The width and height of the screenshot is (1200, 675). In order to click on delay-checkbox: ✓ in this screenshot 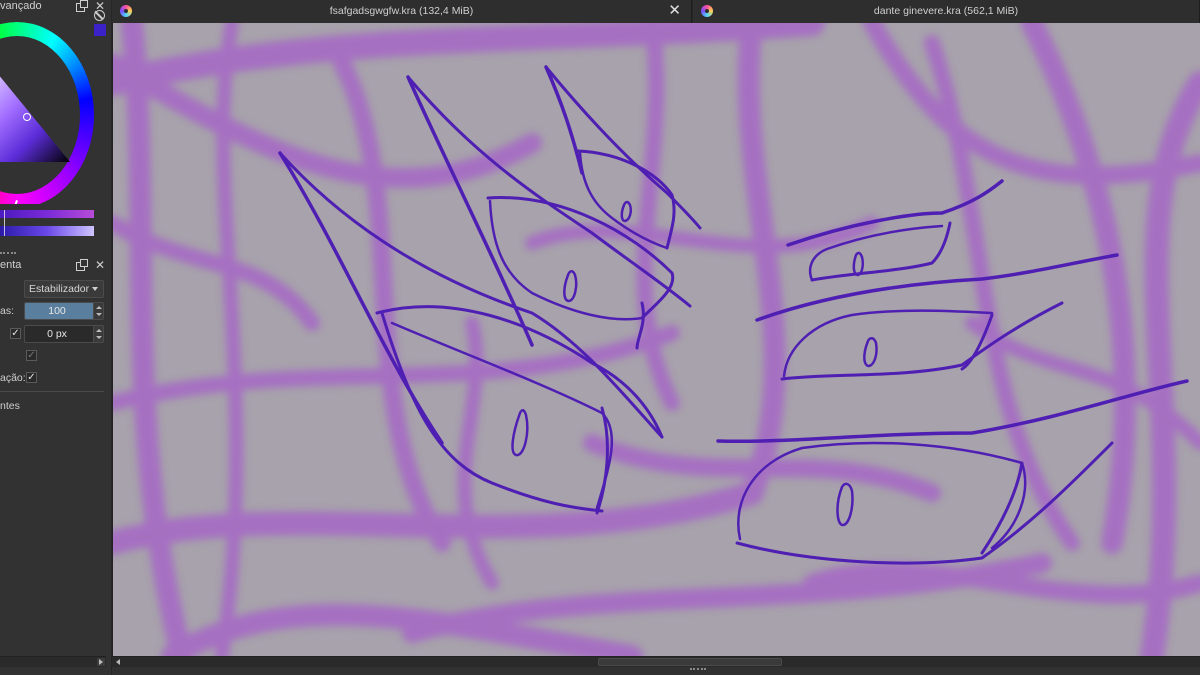, I will do `click(15, 333)`.